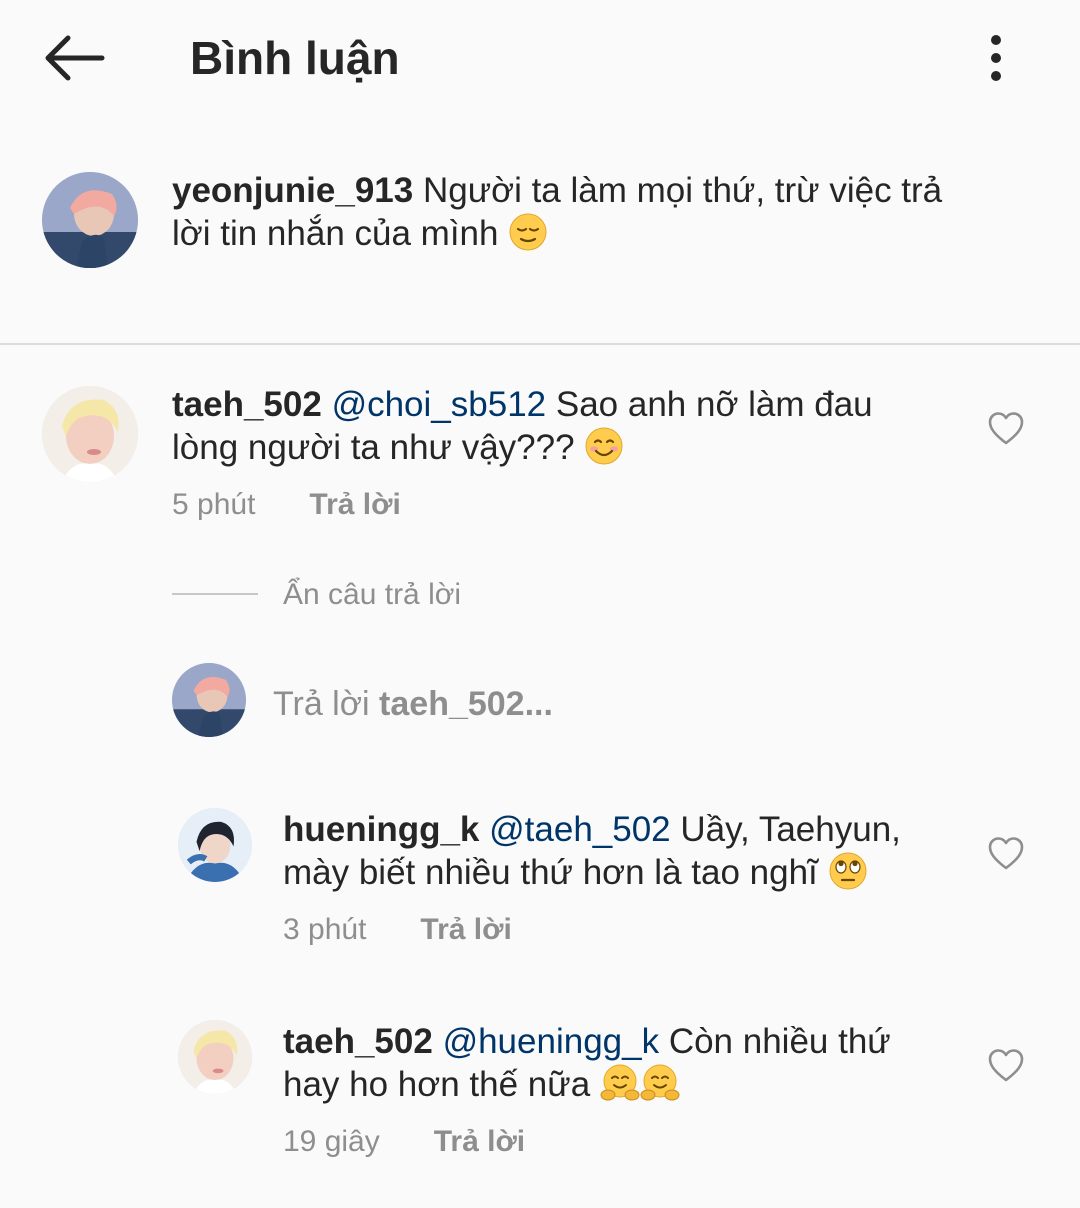  What do you see at coordinates (358, 1041) in the screenshot?
I see `reply-username: taeh_502` at bounding box center [358, 1041].